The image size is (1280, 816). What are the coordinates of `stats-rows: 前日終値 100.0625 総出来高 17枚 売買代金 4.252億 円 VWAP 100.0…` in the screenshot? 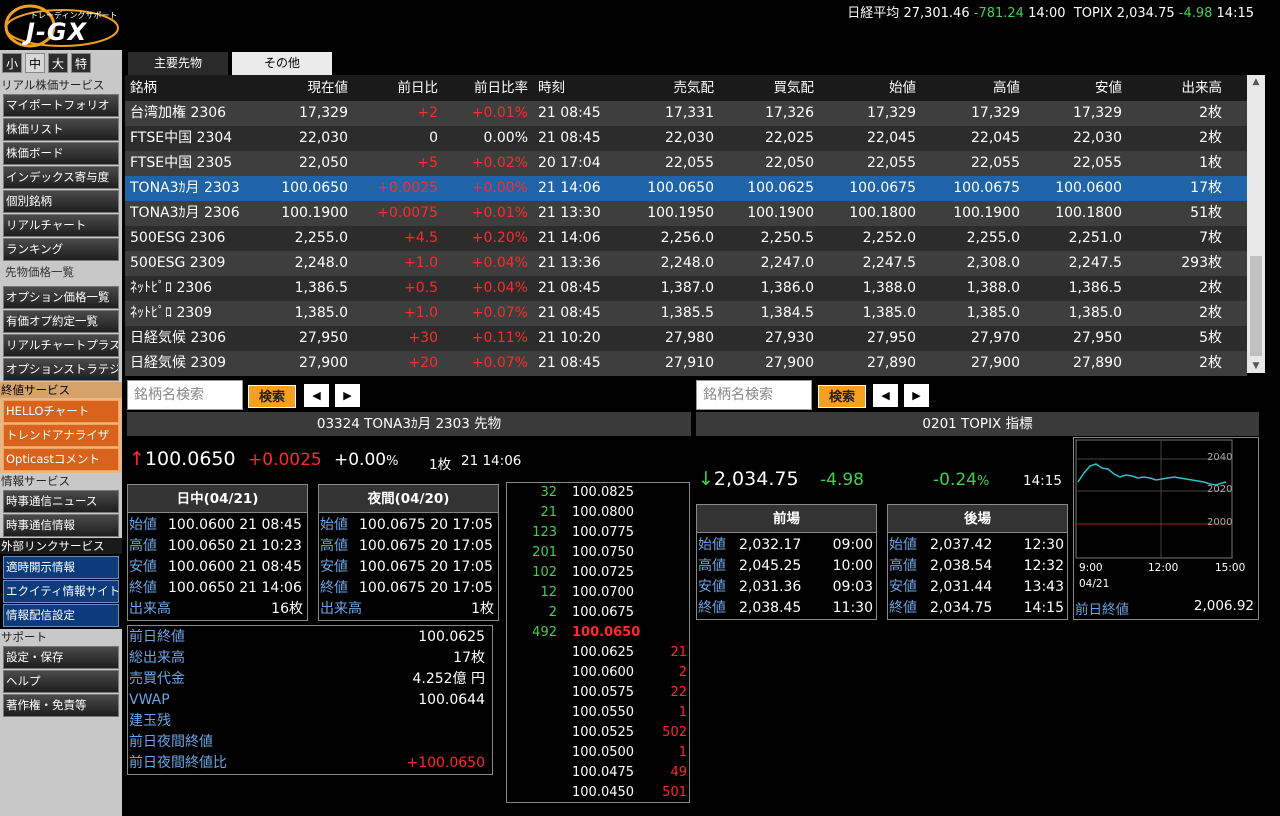 It's located at (310, 700).